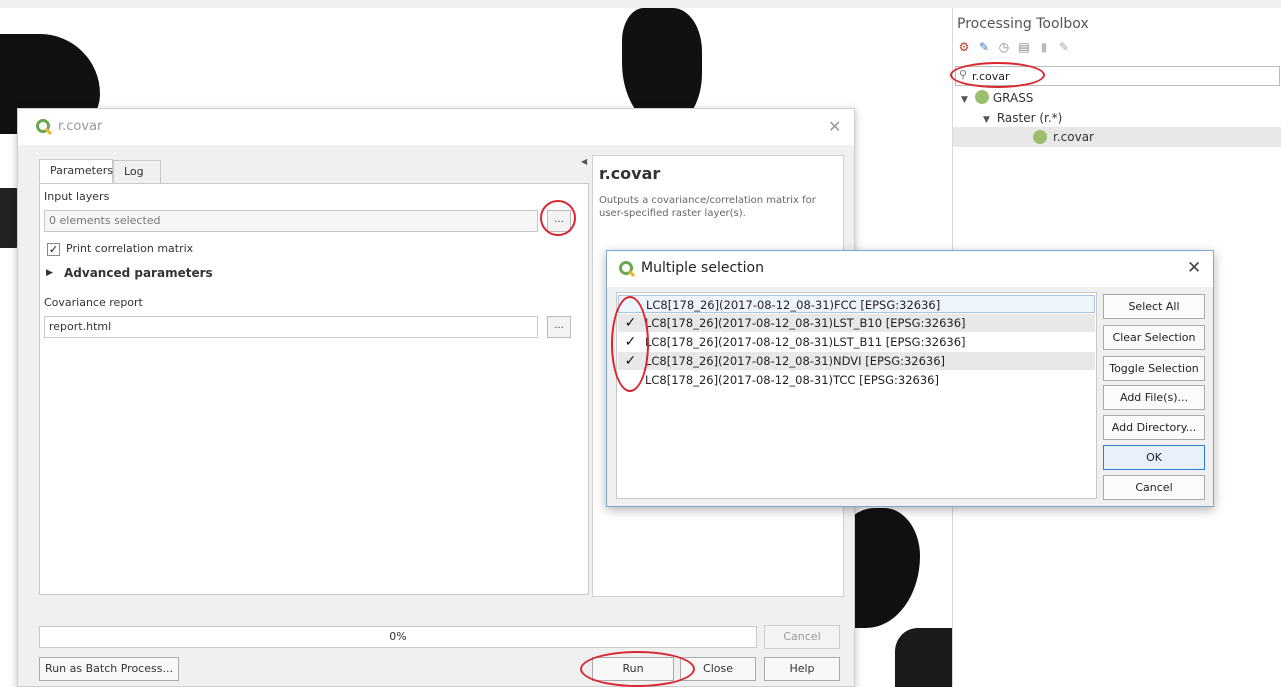 Image resolution: width=1281 pixels, height=687 pixels. I want to click on top-strip, so click(640, 4).